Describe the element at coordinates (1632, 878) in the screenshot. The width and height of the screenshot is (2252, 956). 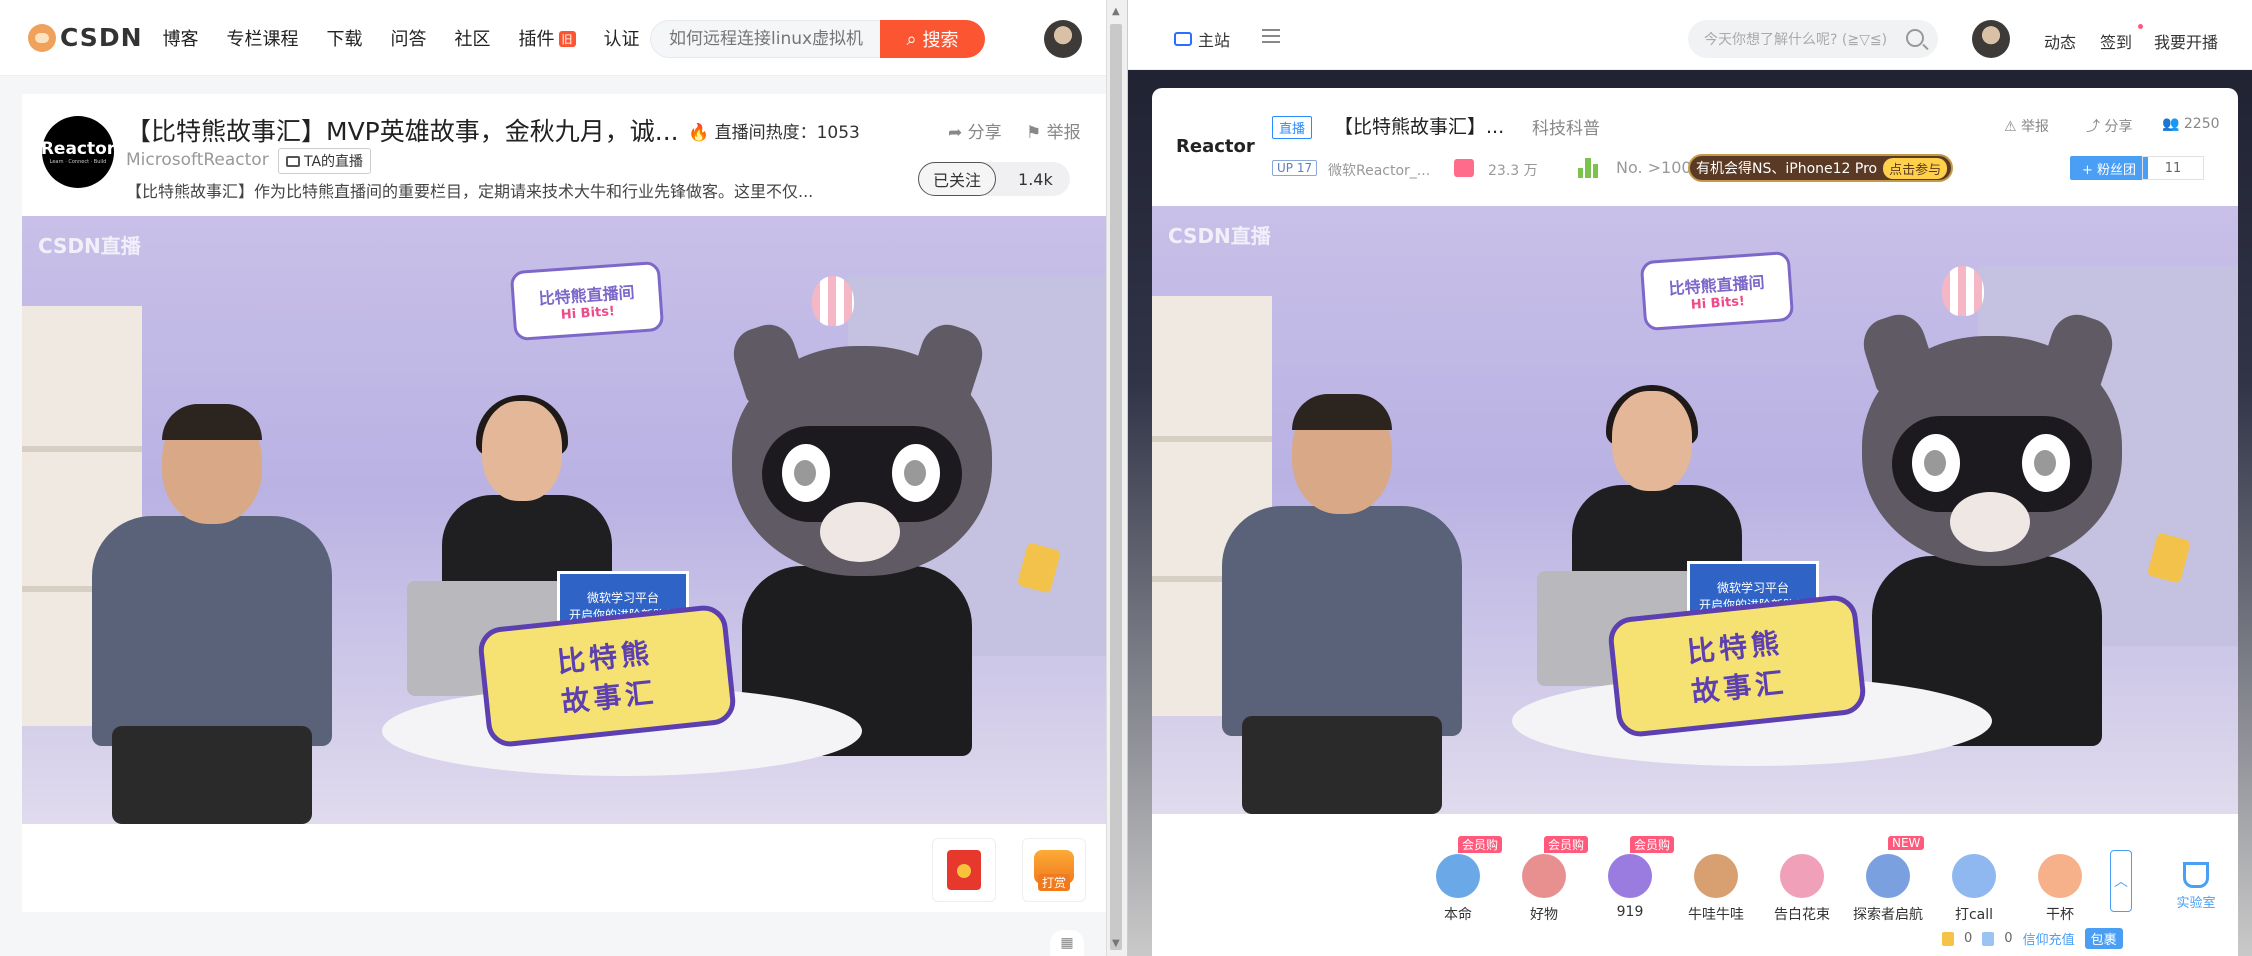
I see `gift-item: 919 会员购` at that location.